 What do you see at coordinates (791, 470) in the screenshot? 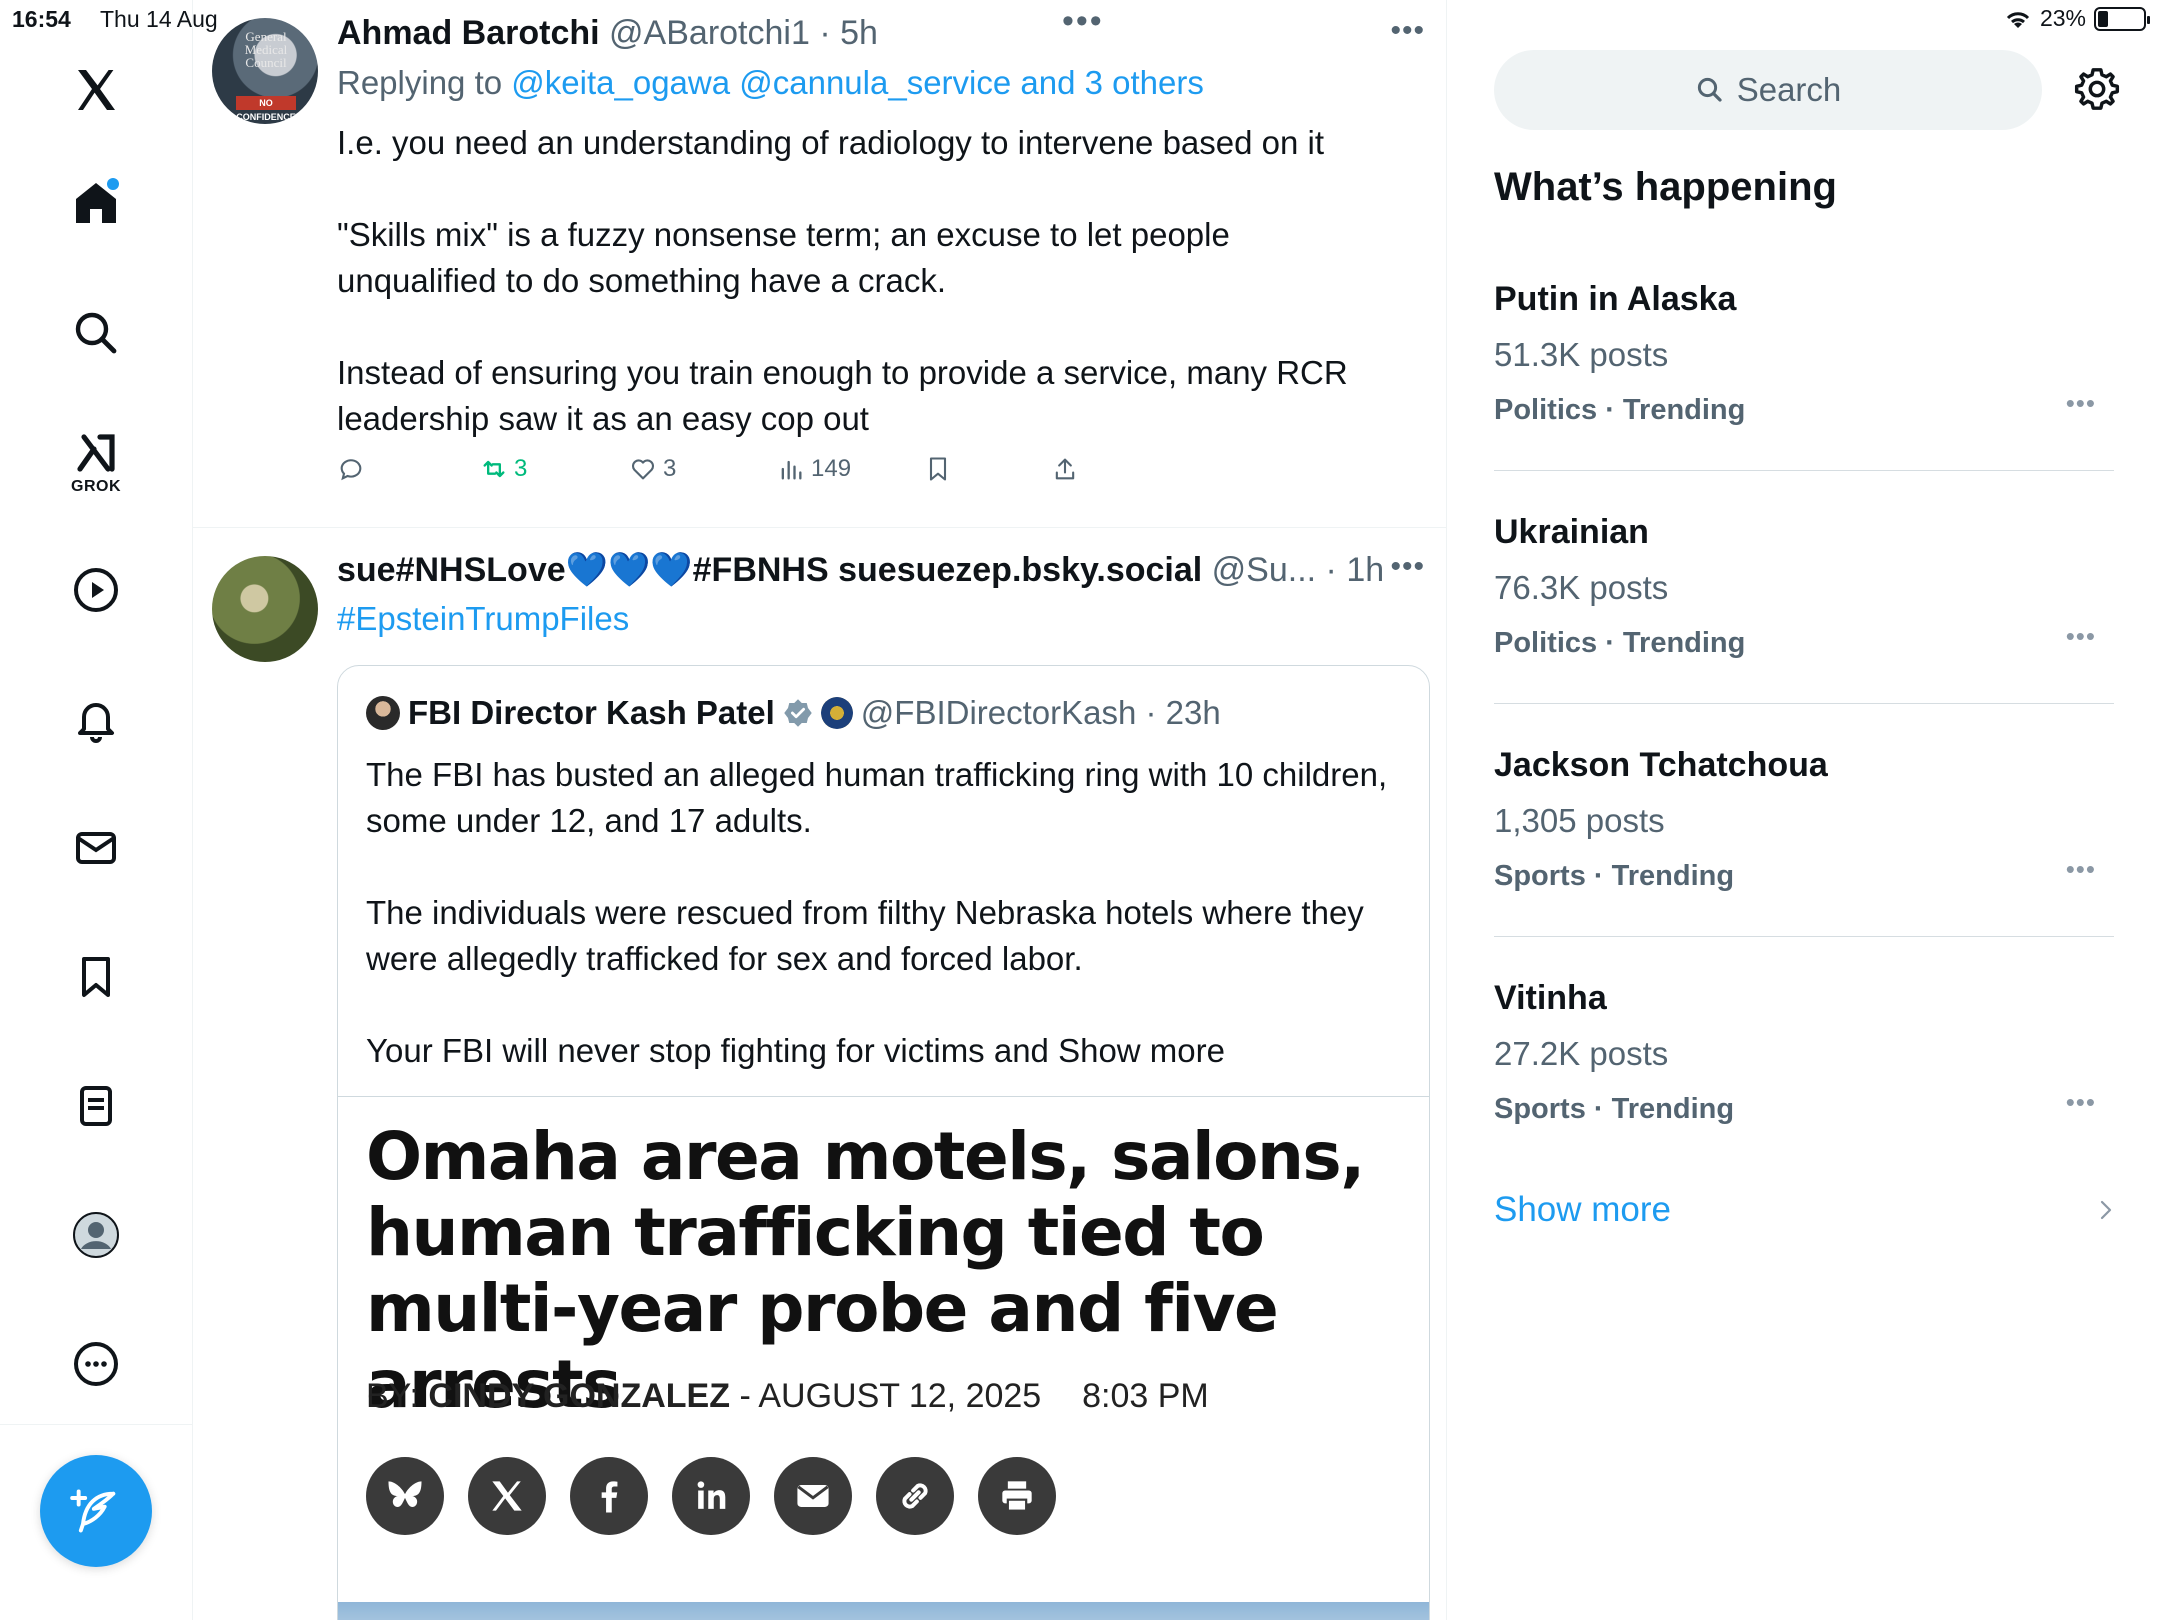
I see `views-chart-icon` at bounding box center [791, 470].